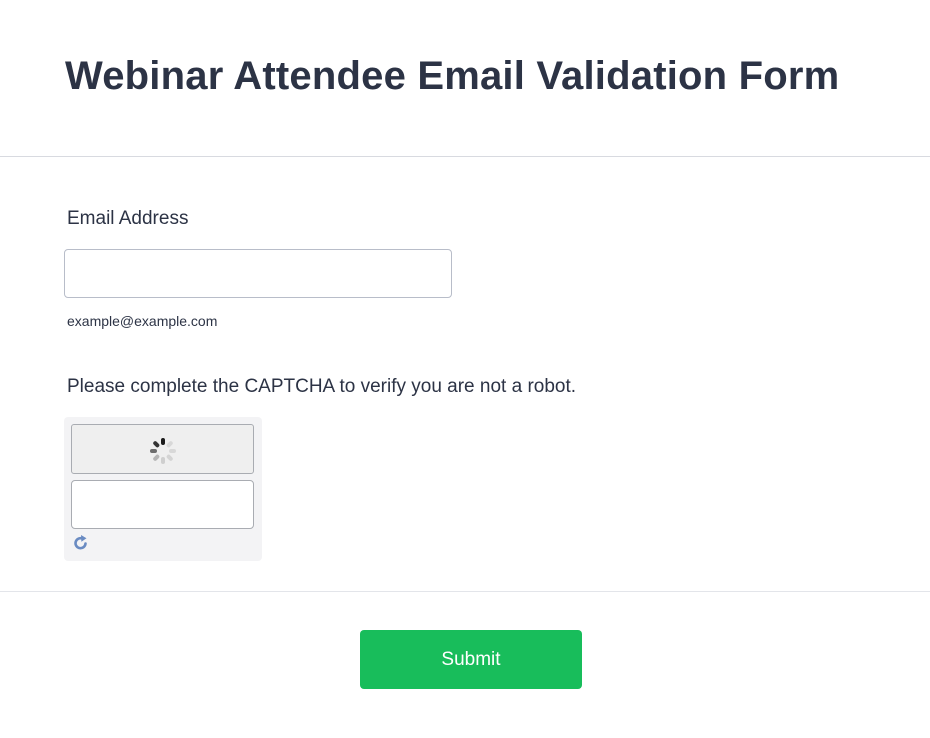  Describe the element at coordinates (142, 321) in the screenshot. I see `email-sublabel: example@example.com` at that location.